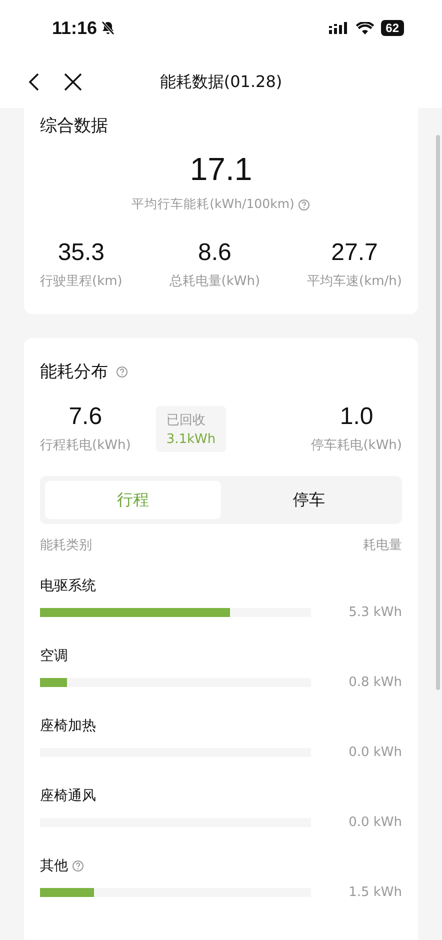  Describe the element at coordinates (108, 28) in the screenshot. I see `muted-bell-icon` at that location.